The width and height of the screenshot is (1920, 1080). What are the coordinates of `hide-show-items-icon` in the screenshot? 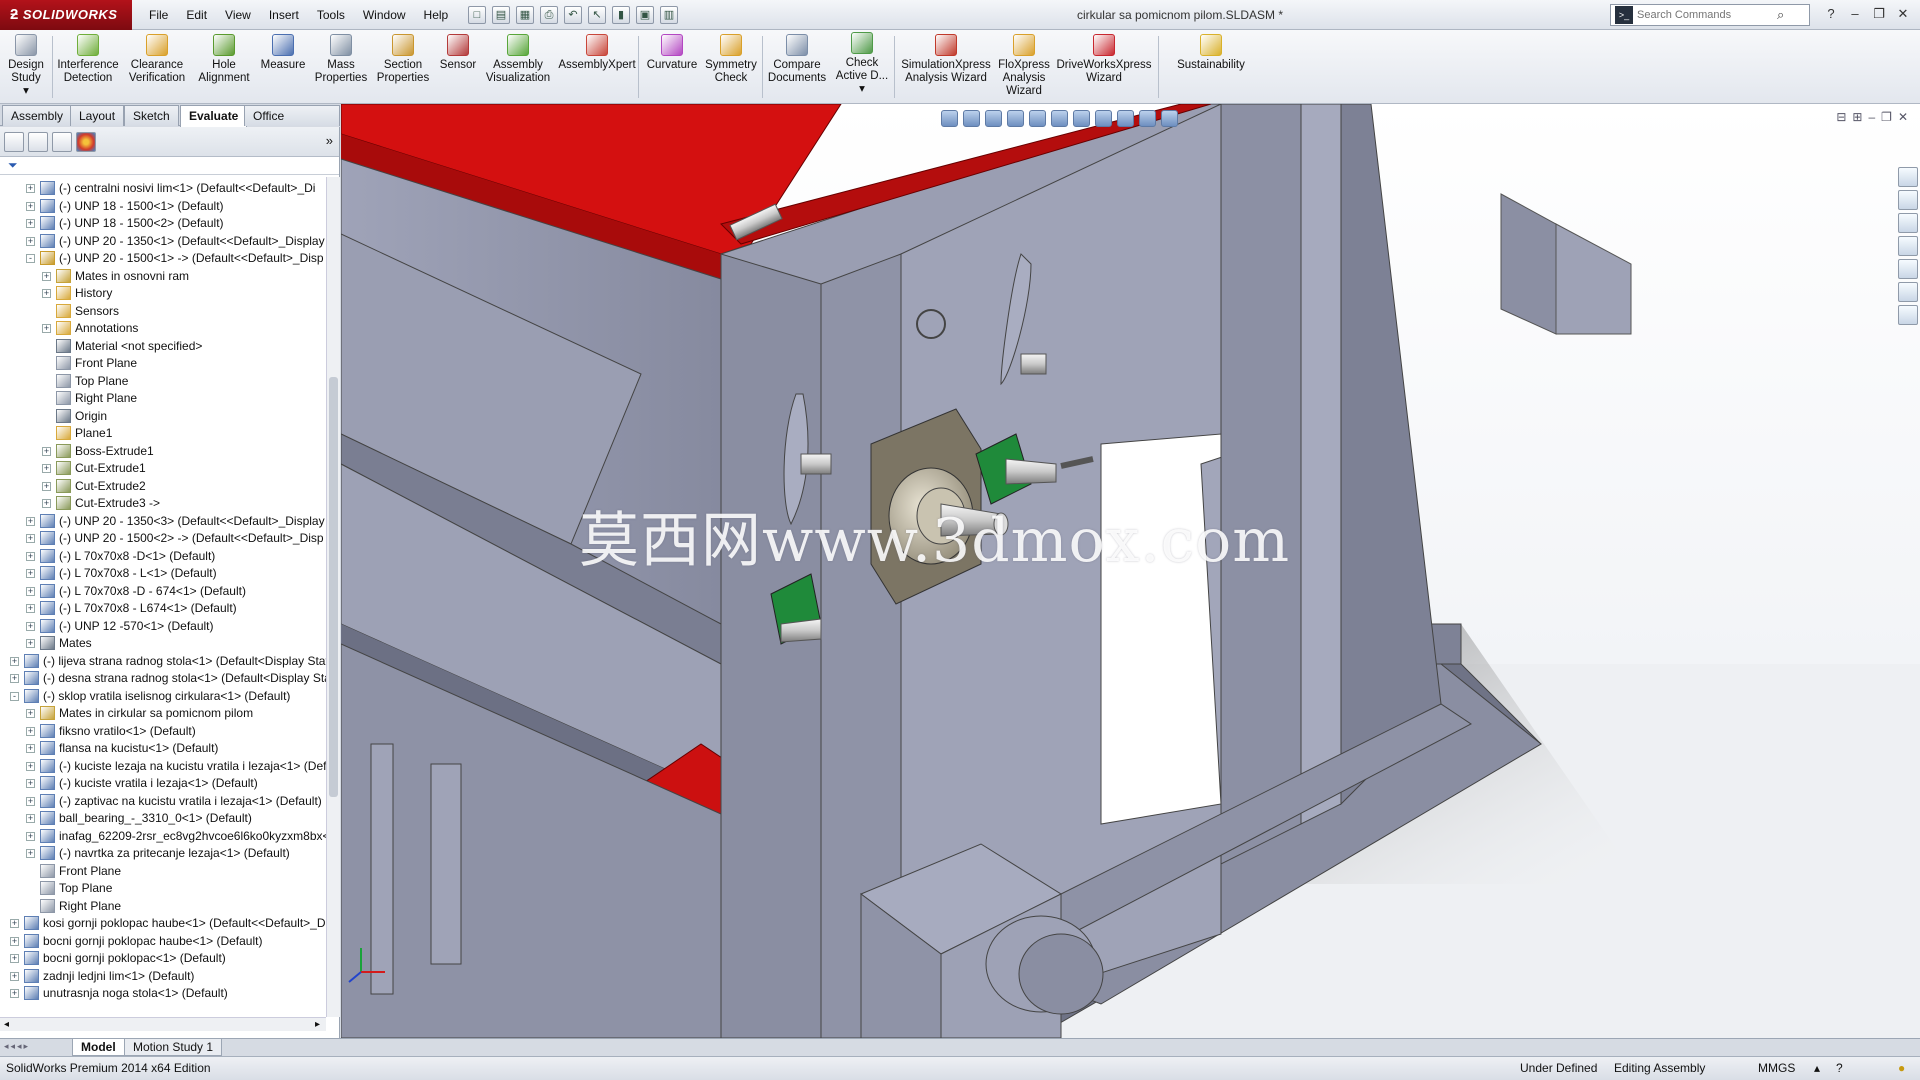 It's located at (1103, 118).